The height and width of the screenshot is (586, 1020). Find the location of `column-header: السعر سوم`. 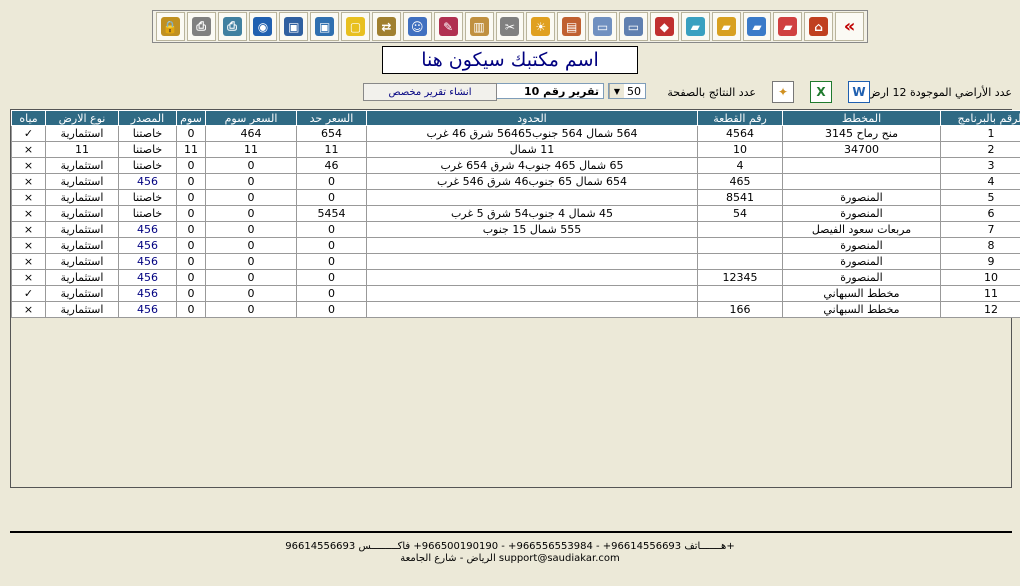

column-header: السعر سوم is located at coordinates (251, 118).